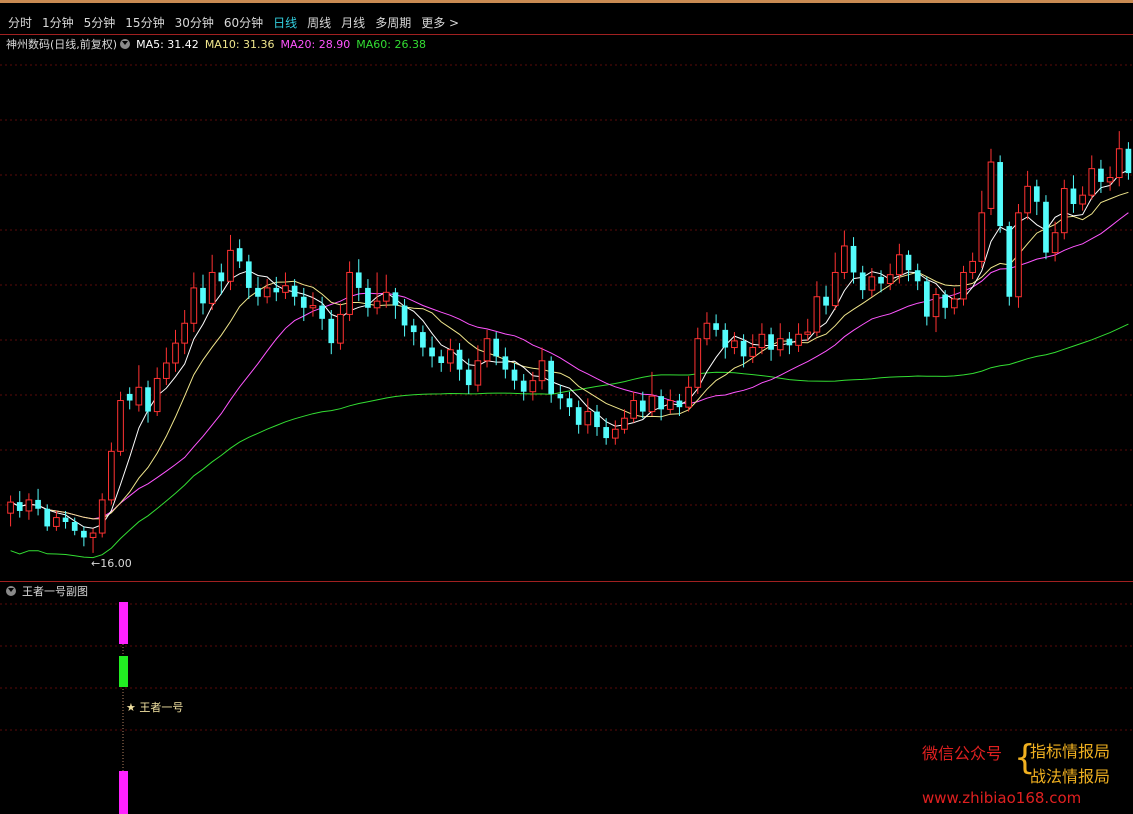 The image size is (1133, 814). Describe the element at coordinates (1070, 751) in the screenshot. I see `watermark-name1: 指标情报局` at that location.